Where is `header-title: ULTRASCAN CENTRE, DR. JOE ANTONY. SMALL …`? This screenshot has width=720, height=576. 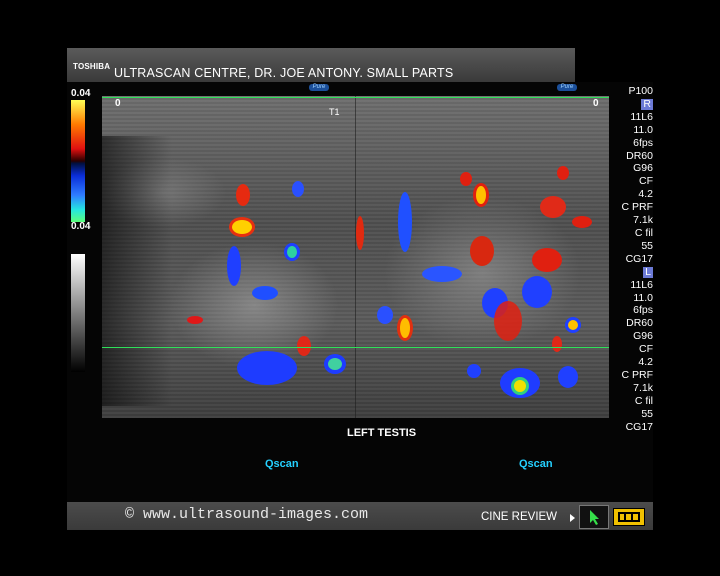
header-title: ULTRASCAN CENTRE, DR. JOE ANTONY. SMALL … is located at coordinates (284, 73).